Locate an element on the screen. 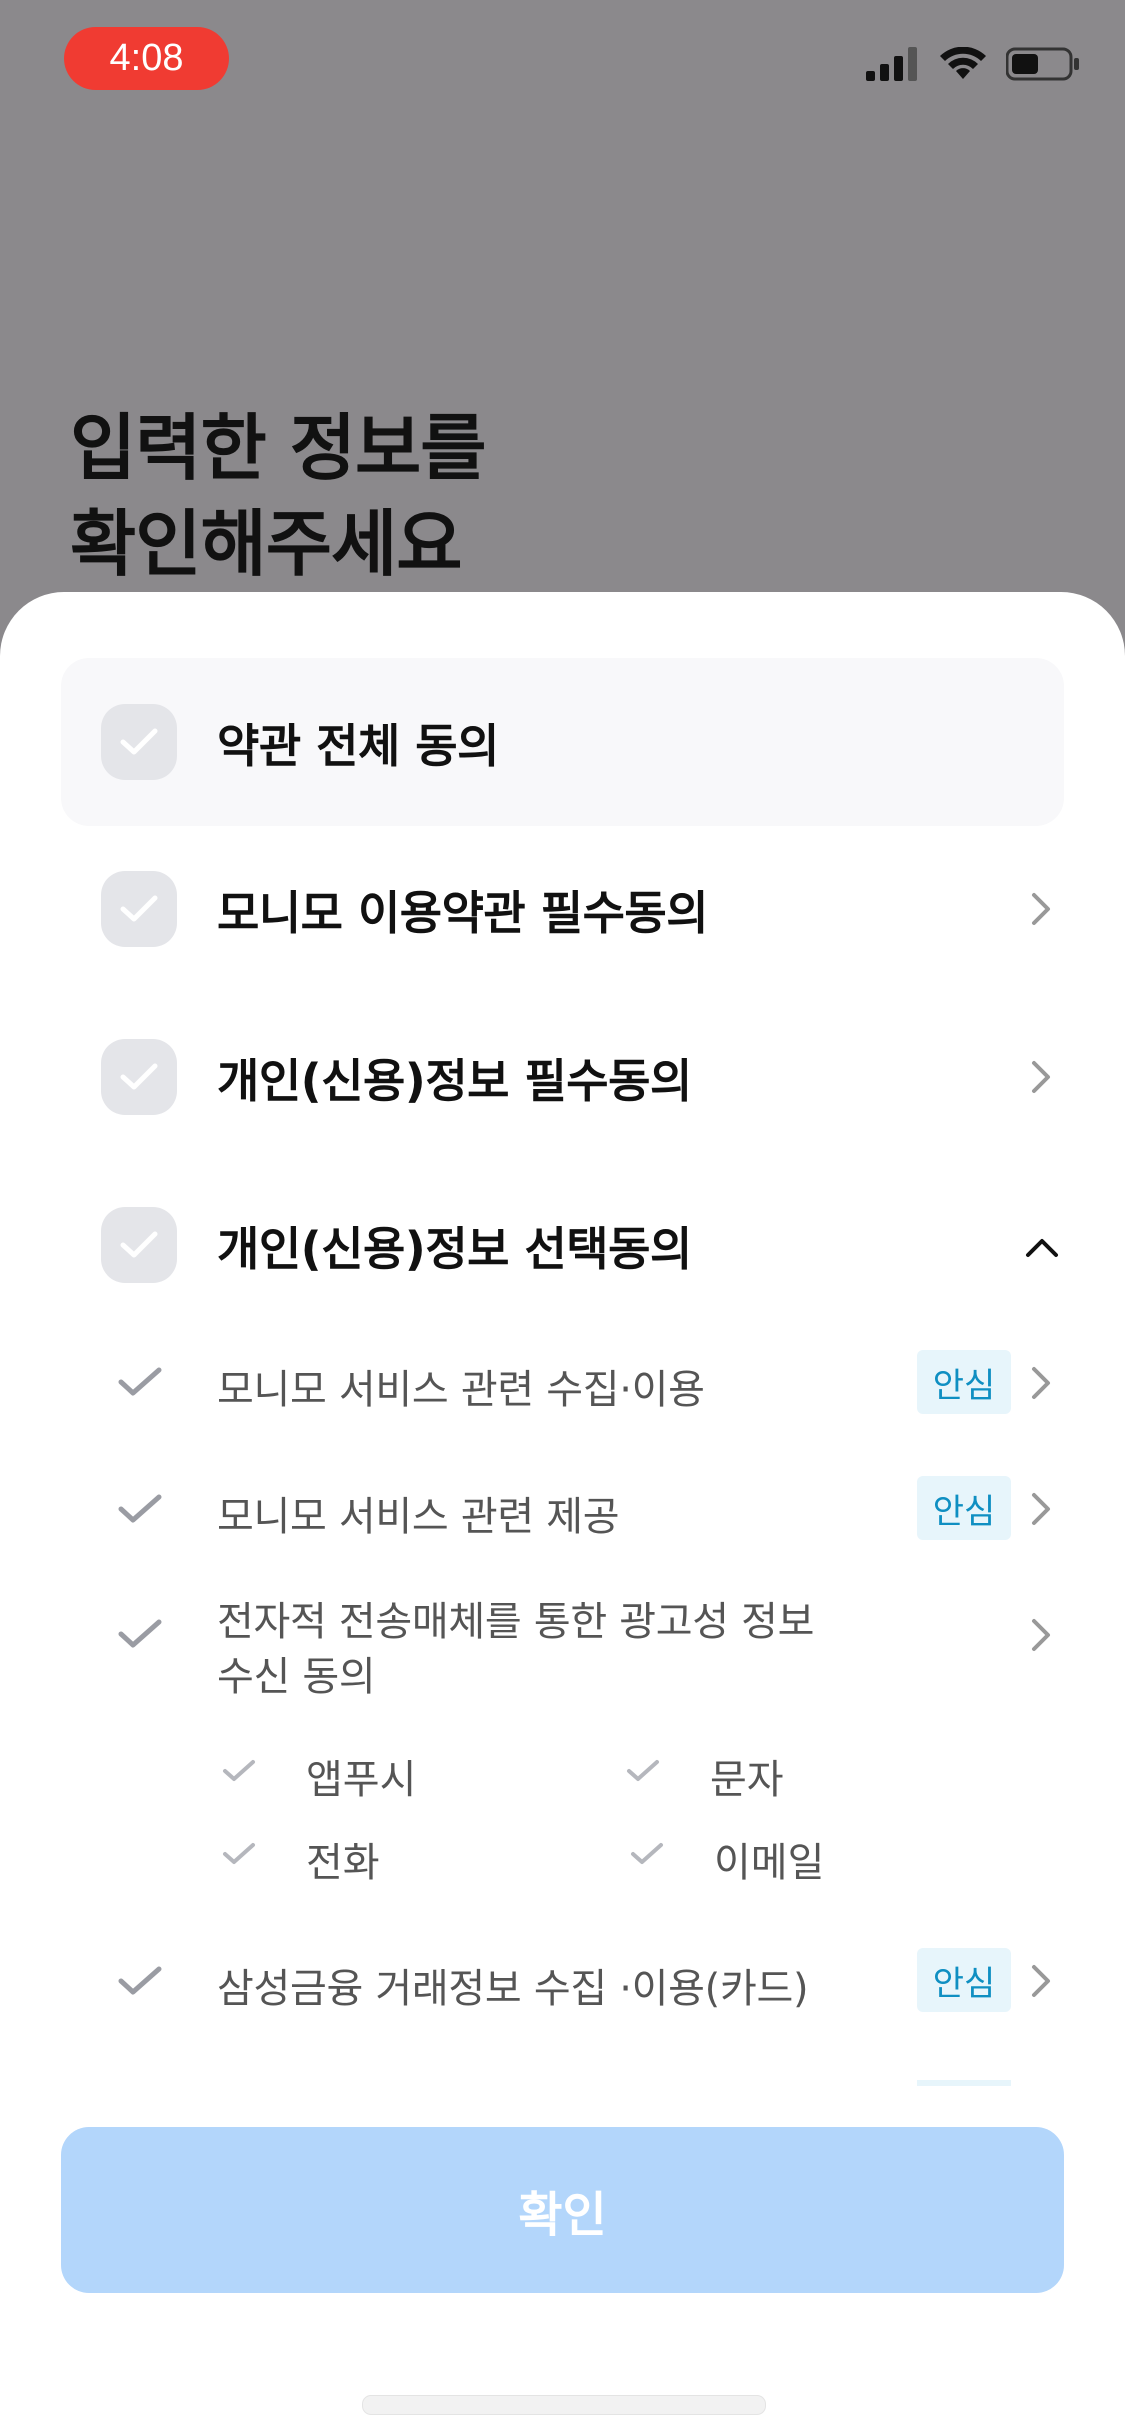  channel-push-check is located at coordinates (239, 1771).